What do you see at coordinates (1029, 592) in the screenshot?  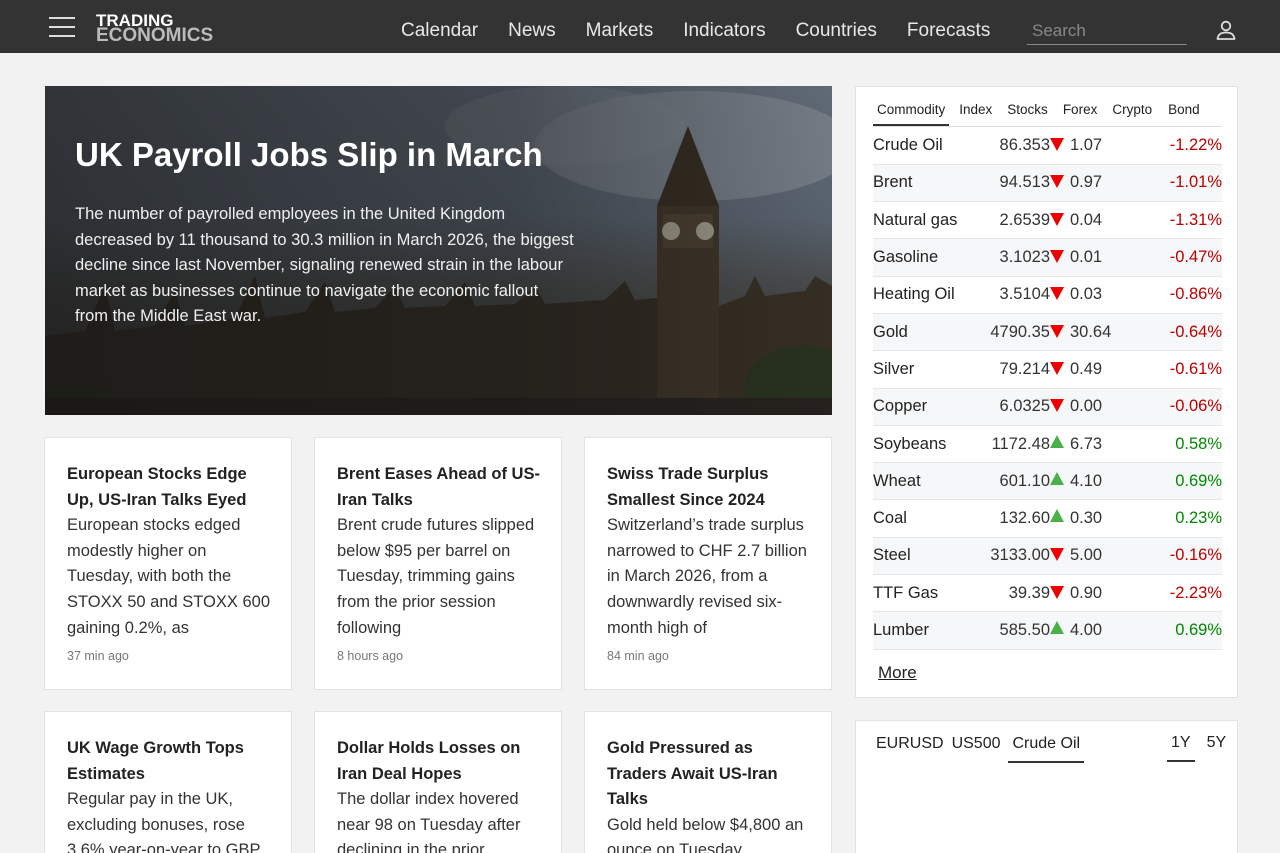 I see `commodity-price: 39.39` at bounding box center [1029, 592].